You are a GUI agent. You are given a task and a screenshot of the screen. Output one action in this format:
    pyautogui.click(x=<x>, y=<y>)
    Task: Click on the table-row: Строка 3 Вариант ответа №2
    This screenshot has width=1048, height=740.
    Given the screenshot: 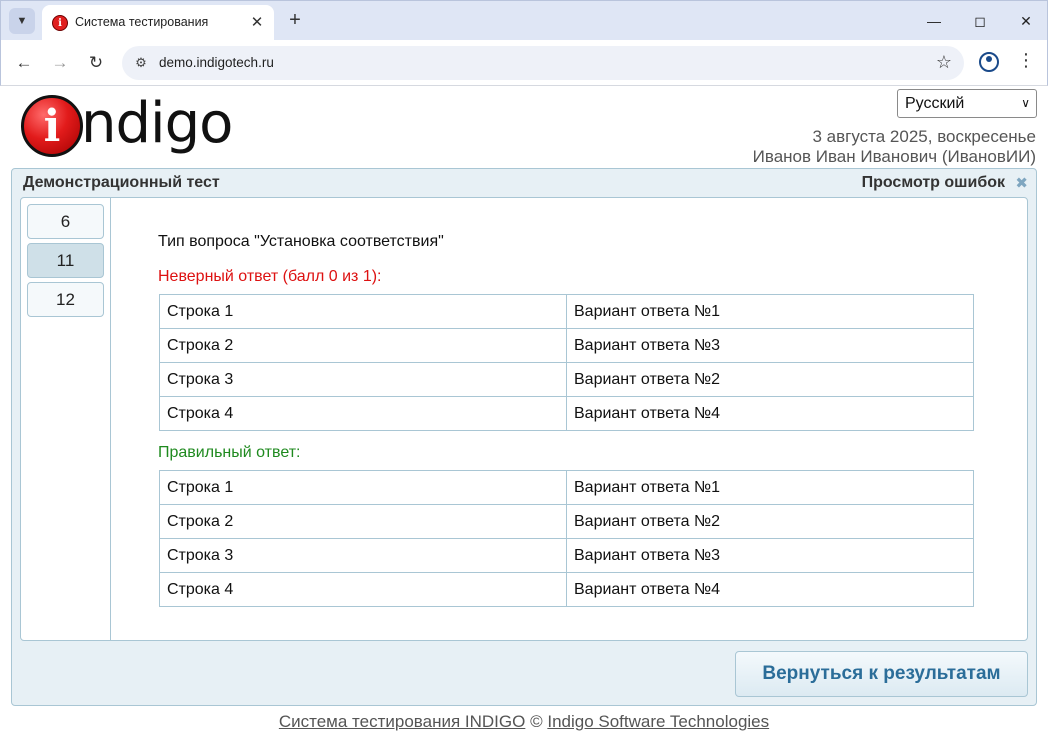 What is the action you would take?
    pyautogui.click(x=566, y=379)
    